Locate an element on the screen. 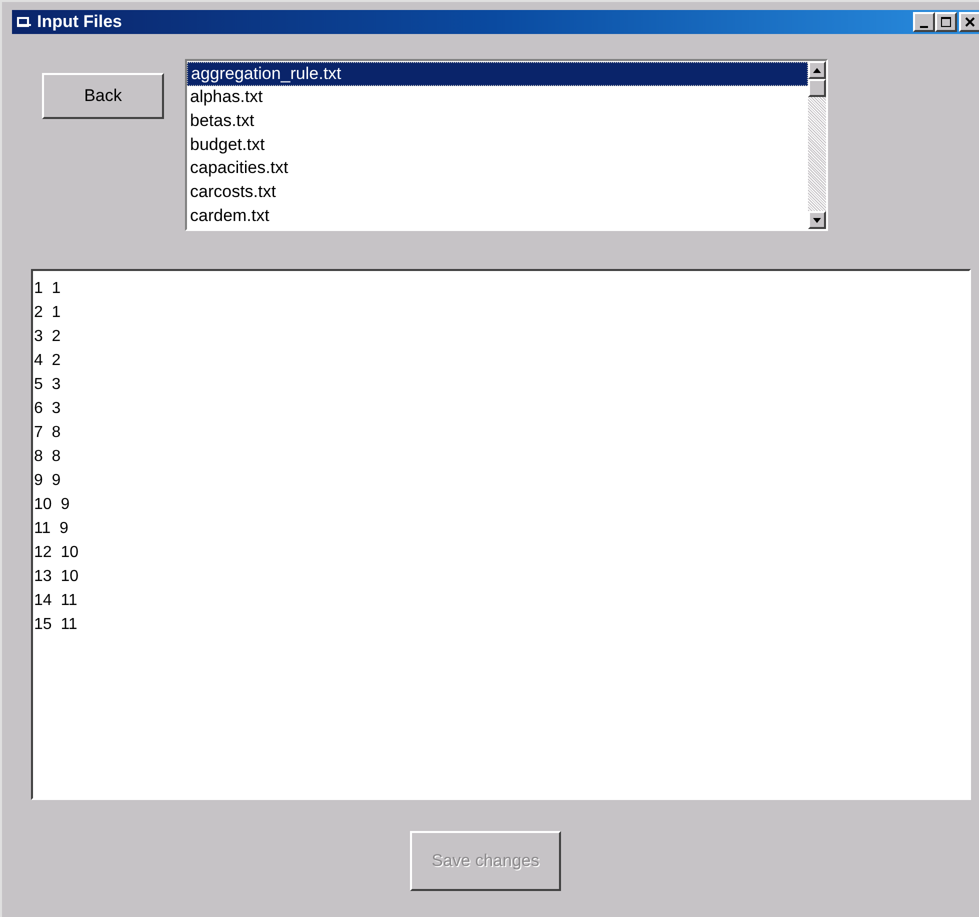 The image size is (979, 917). close-icon is located at coordinates (970, 22).